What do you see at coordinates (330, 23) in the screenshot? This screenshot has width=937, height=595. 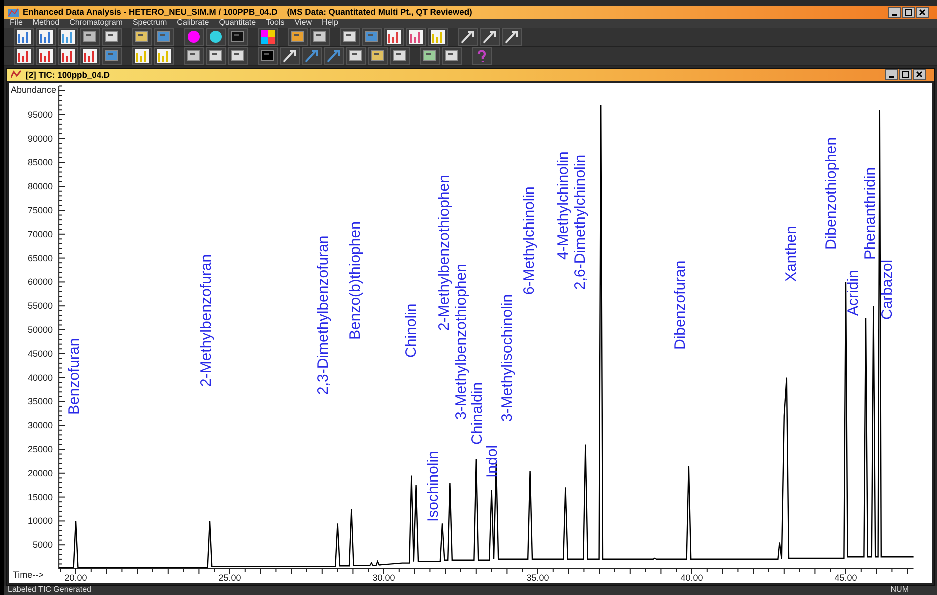 I see `menu-item: Help` at bounding box center [330, 23].